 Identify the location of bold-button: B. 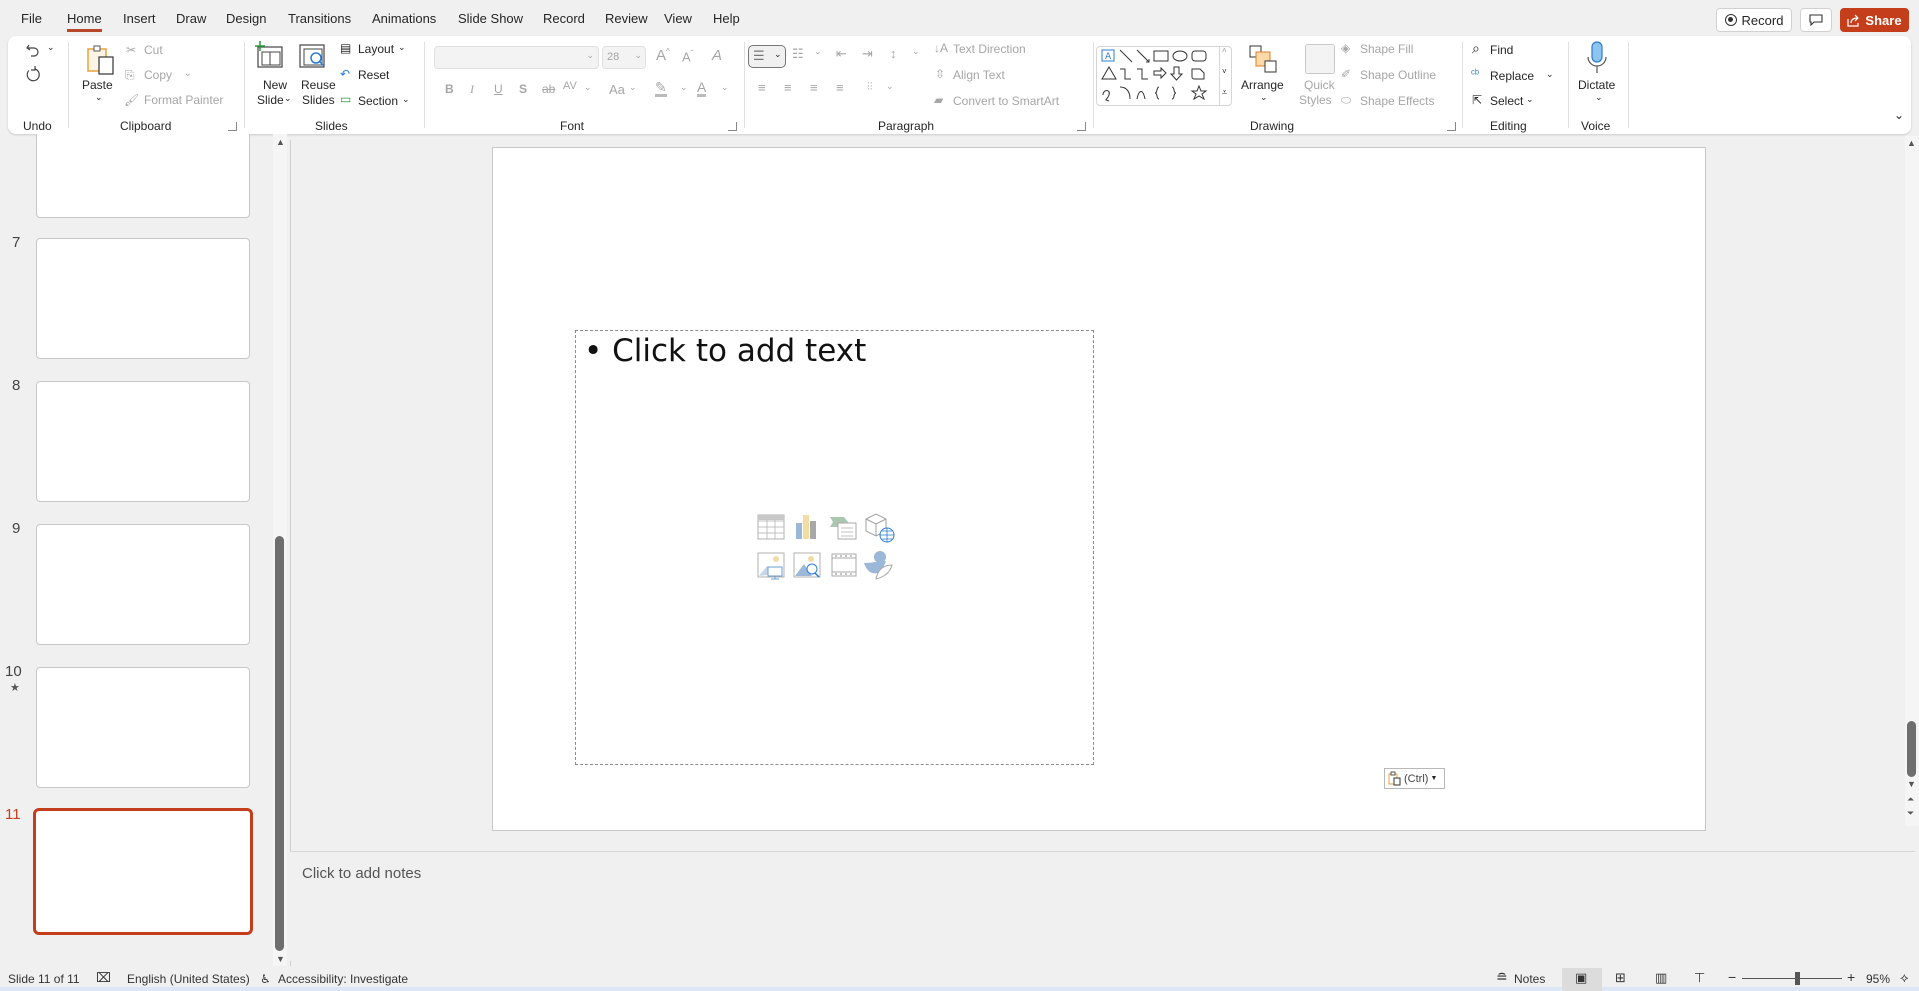
(449, 89).